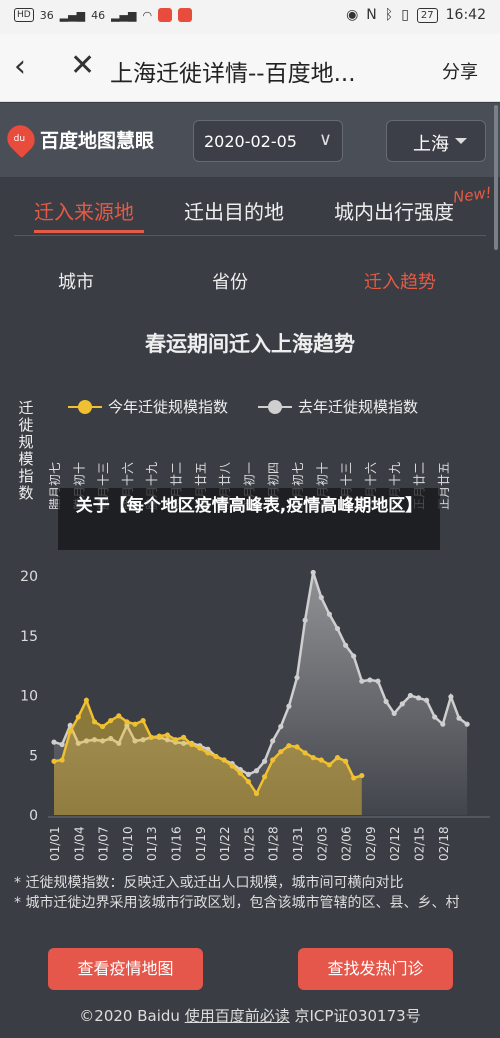  I want to click on footer: ©2020 Baidu 使用百度前必读 京ICP证030173号, so click(250, 1015).